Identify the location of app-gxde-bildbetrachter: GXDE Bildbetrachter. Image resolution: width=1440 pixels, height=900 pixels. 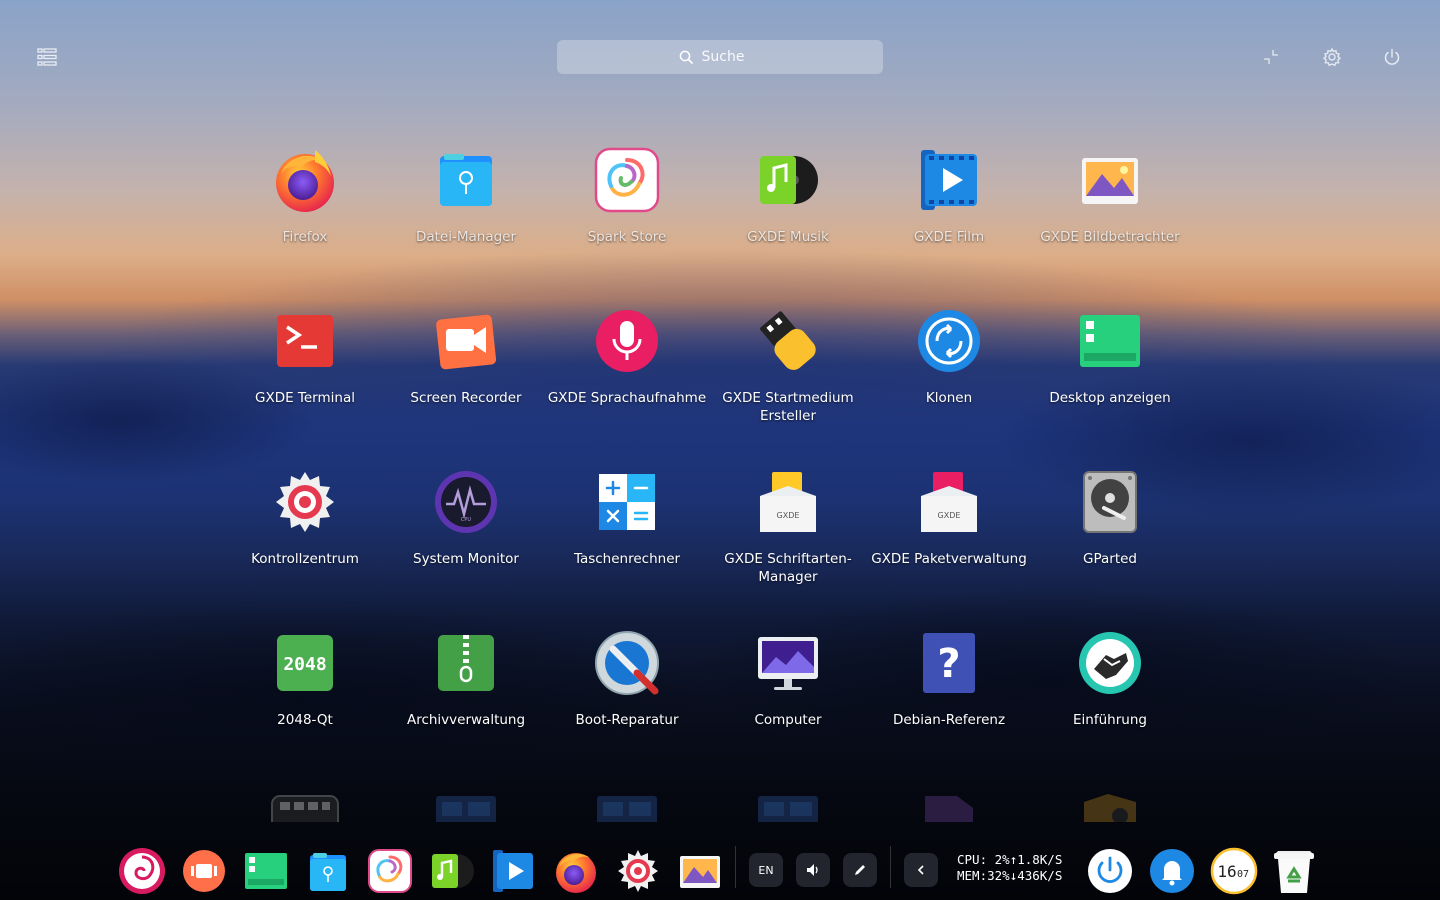
(1110, 212).